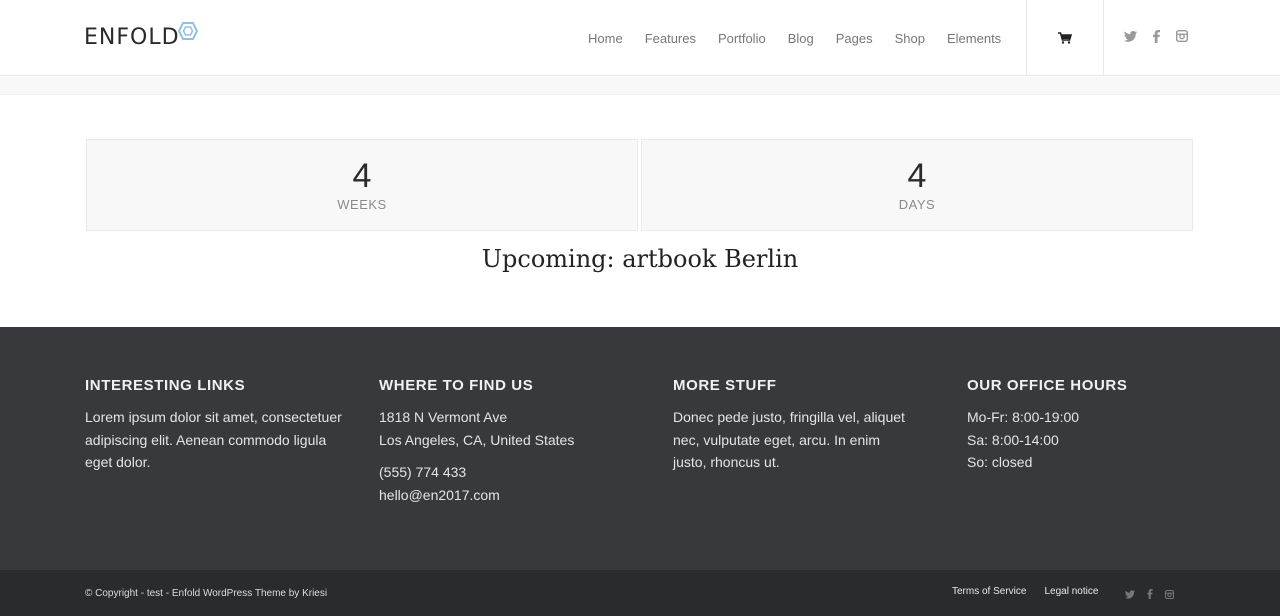 This screenshot has height=616, width=1280. What do you see at coordinates (1000, 462) in the screenshot?
I see `hours-sunday: So: closed` at bounding box center [1000, 462].